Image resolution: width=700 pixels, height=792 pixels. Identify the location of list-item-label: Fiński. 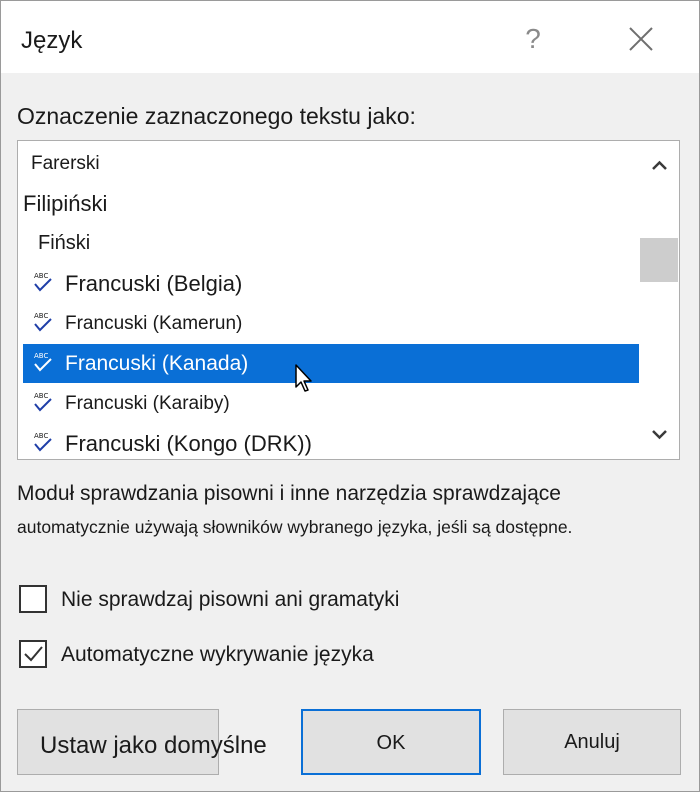
(64, 243).